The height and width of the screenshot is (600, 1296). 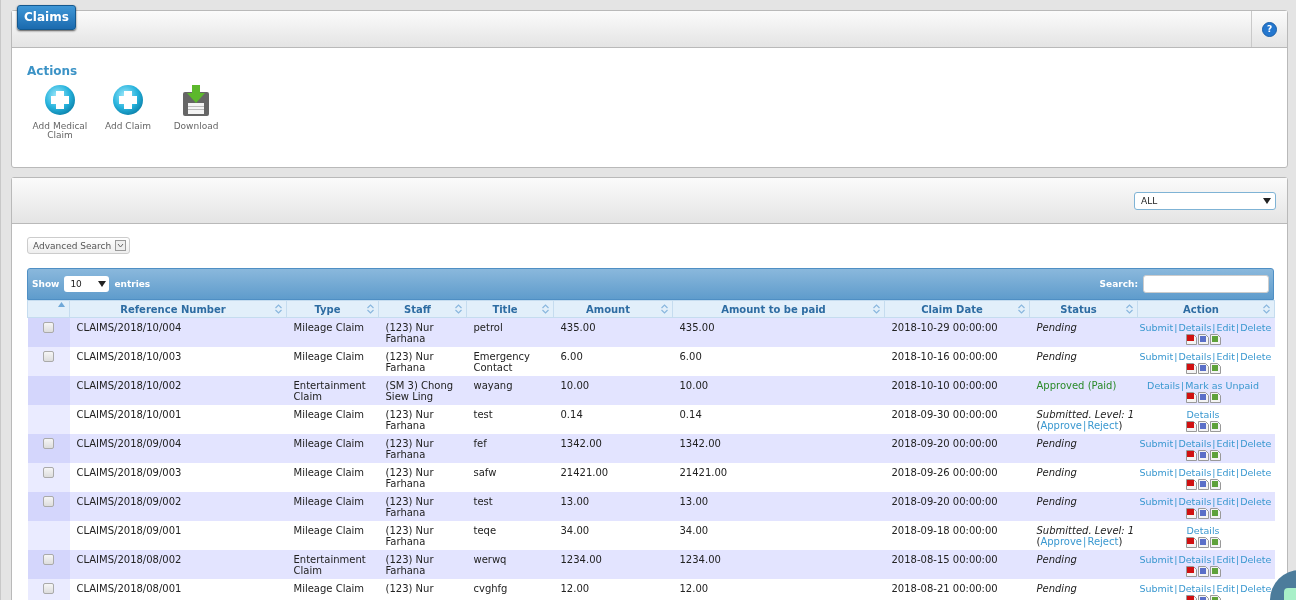 I want to click on table-cell: Entertainment Claim, so click(x=332, y=390).